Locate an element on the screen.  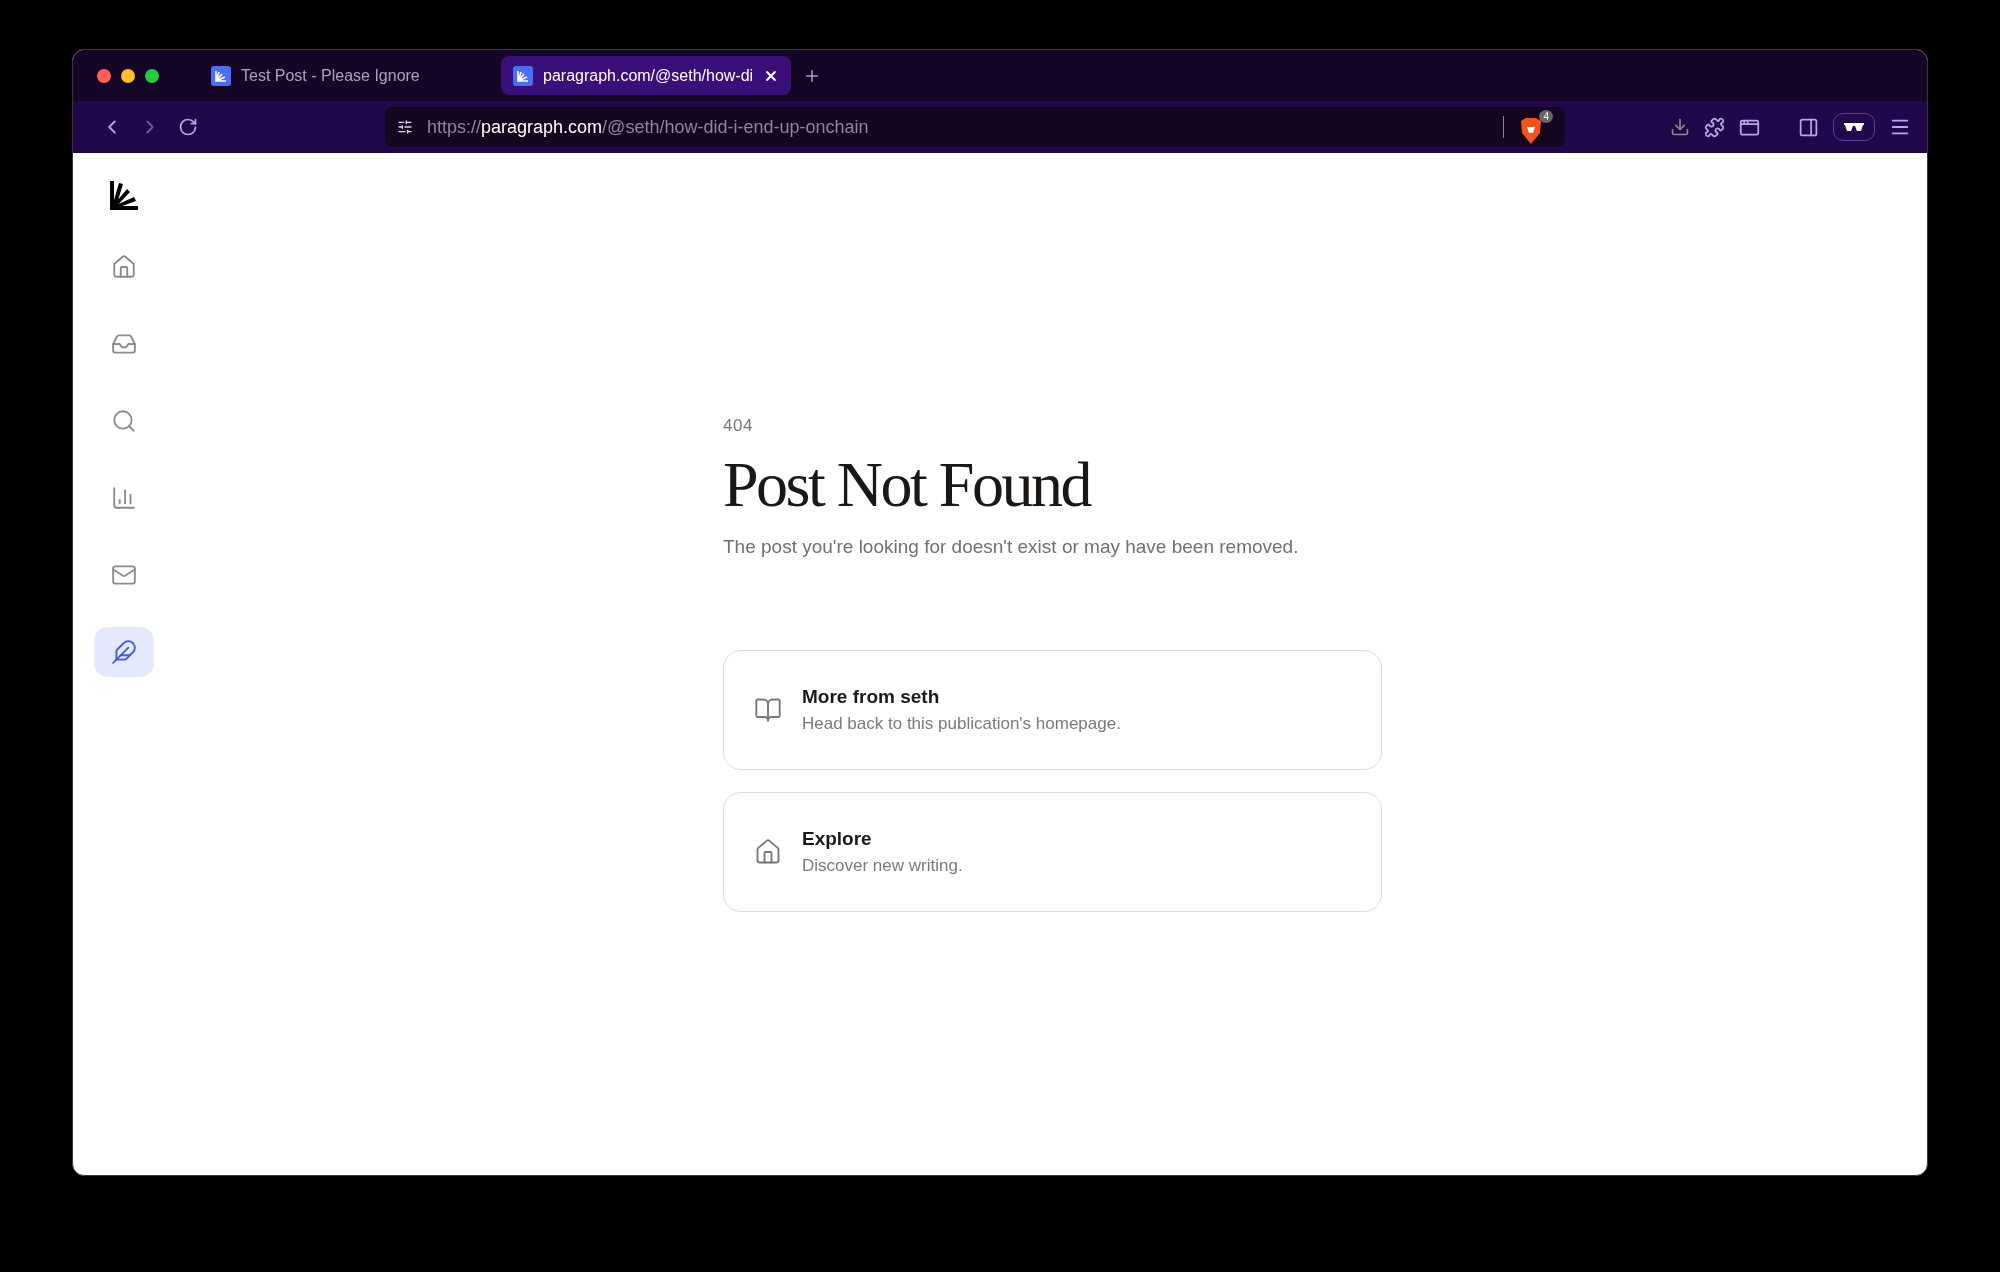
reload-icon is located at coordinates (188, 127).